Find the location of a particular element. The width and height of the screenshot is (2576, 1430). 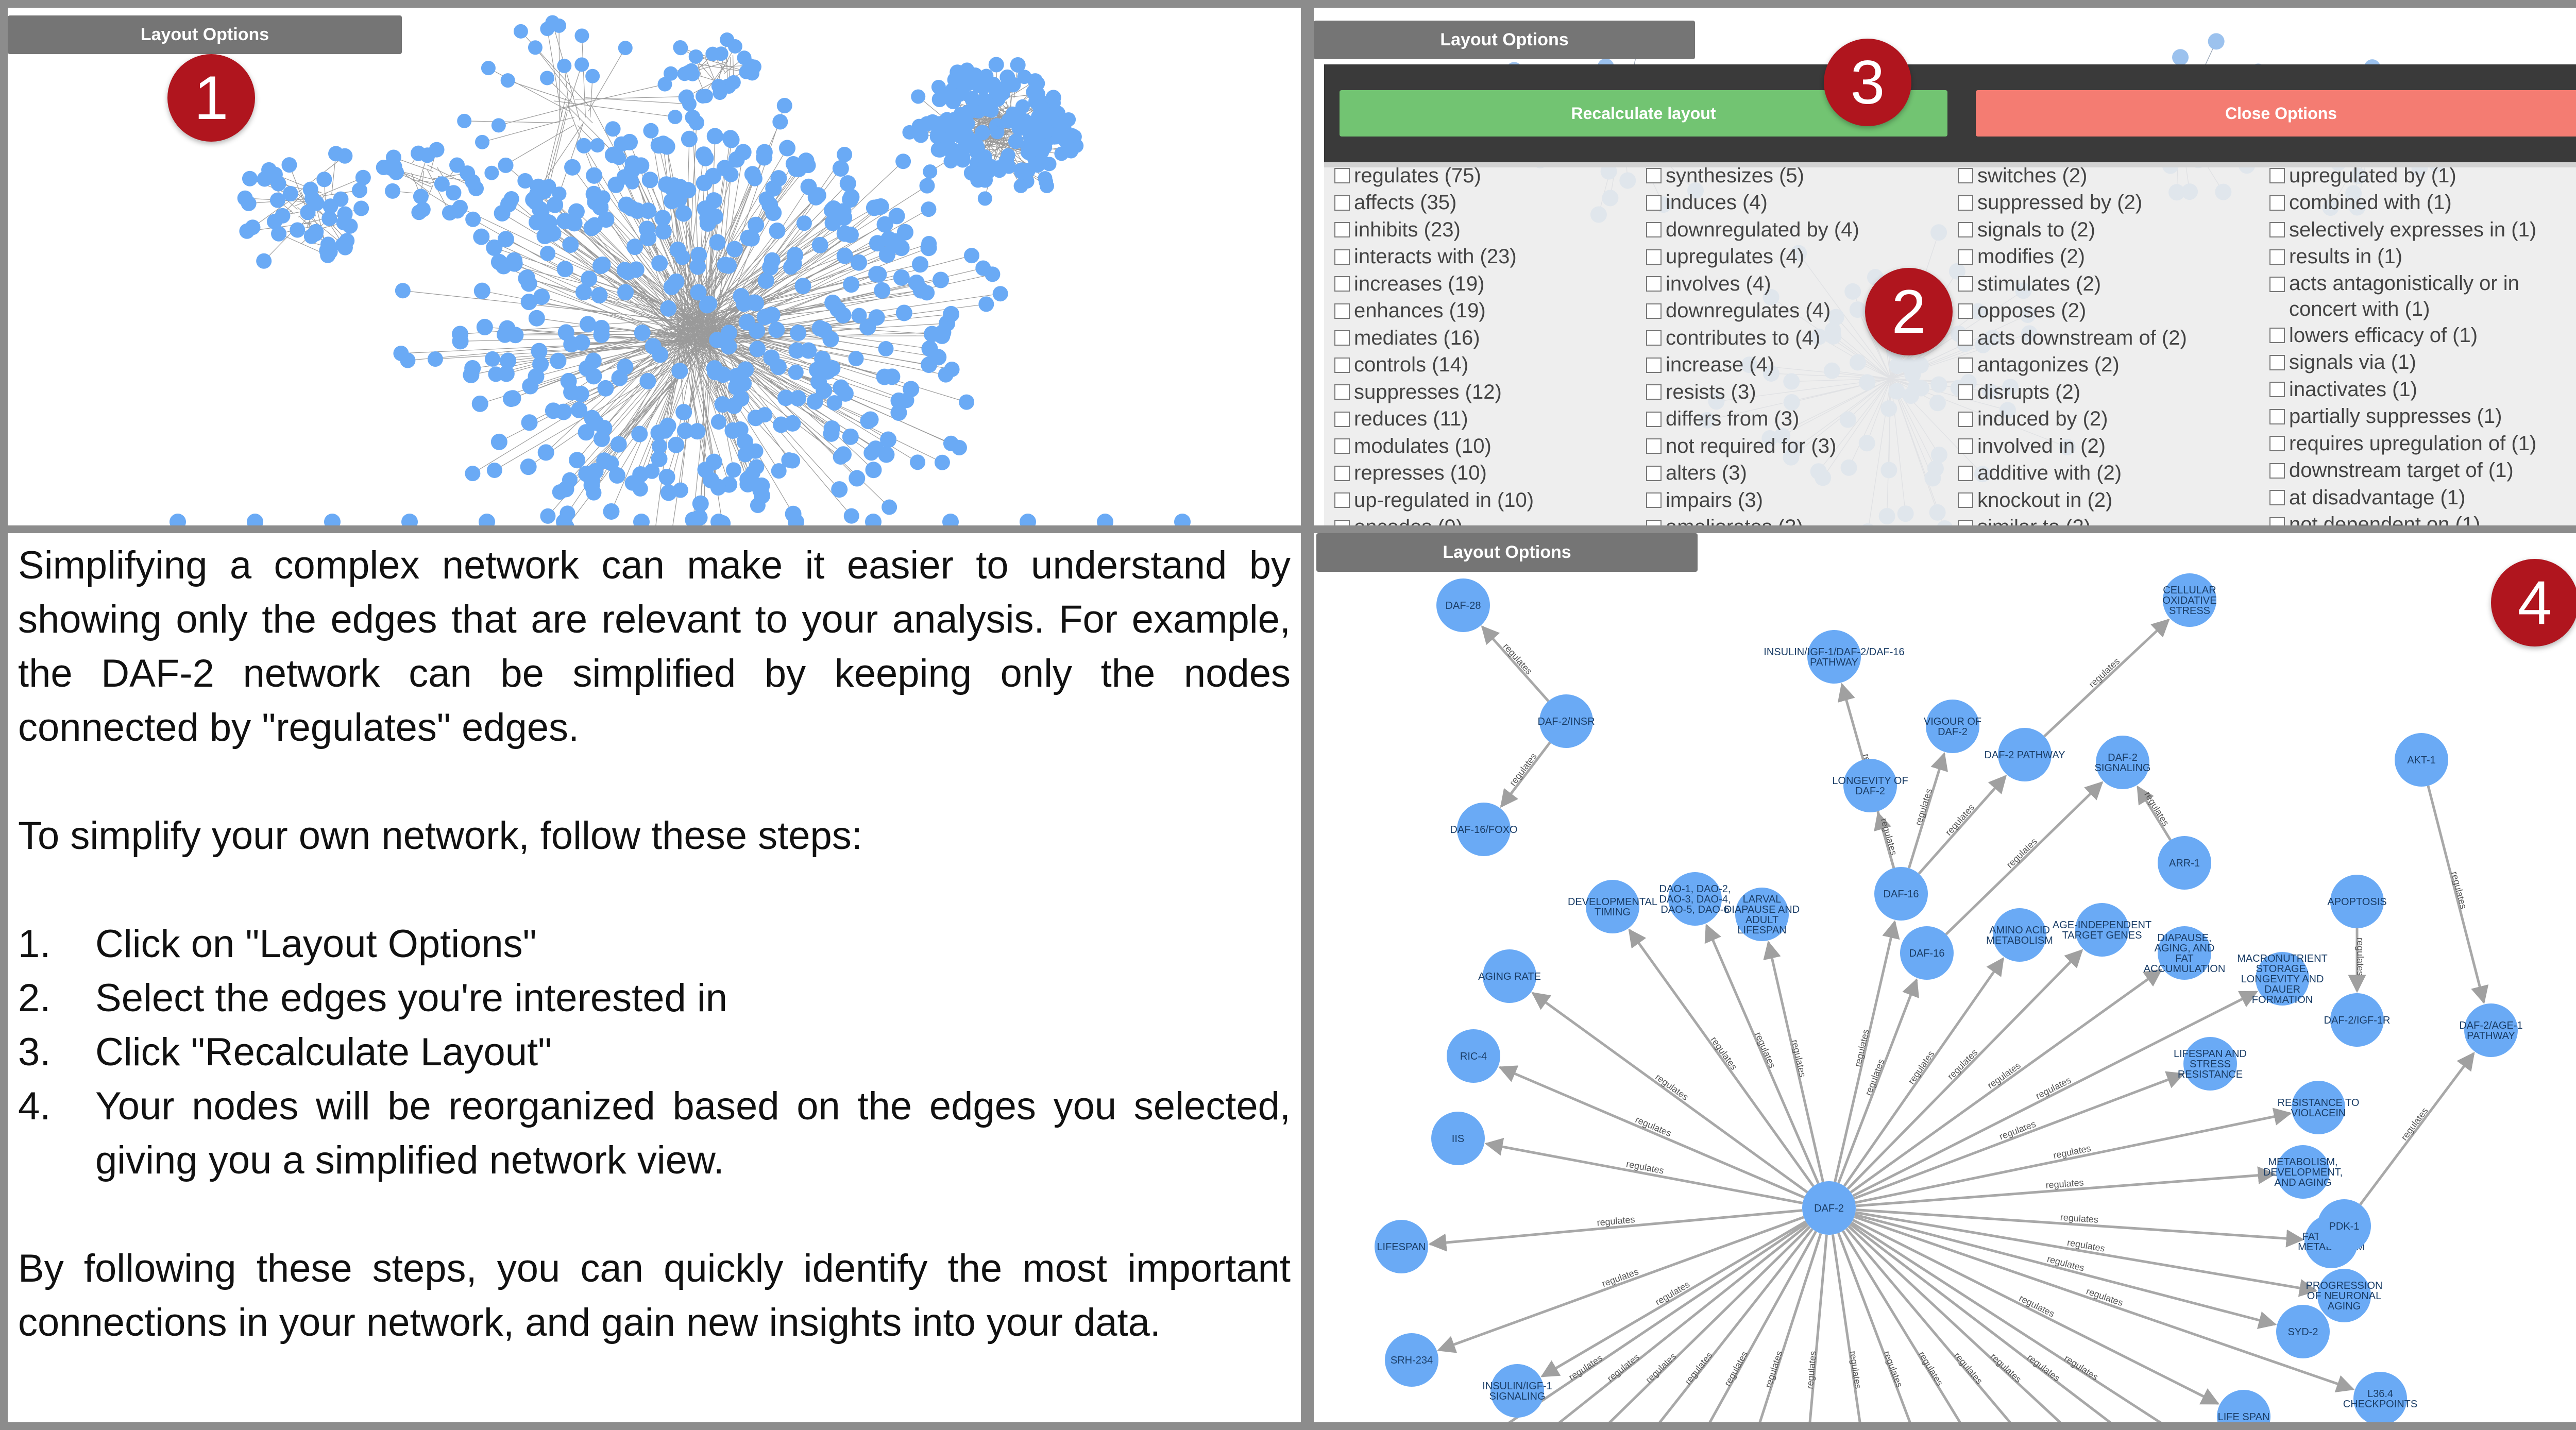

edge-type-option: stimulates (2) is located at coordinates (2112, 284).